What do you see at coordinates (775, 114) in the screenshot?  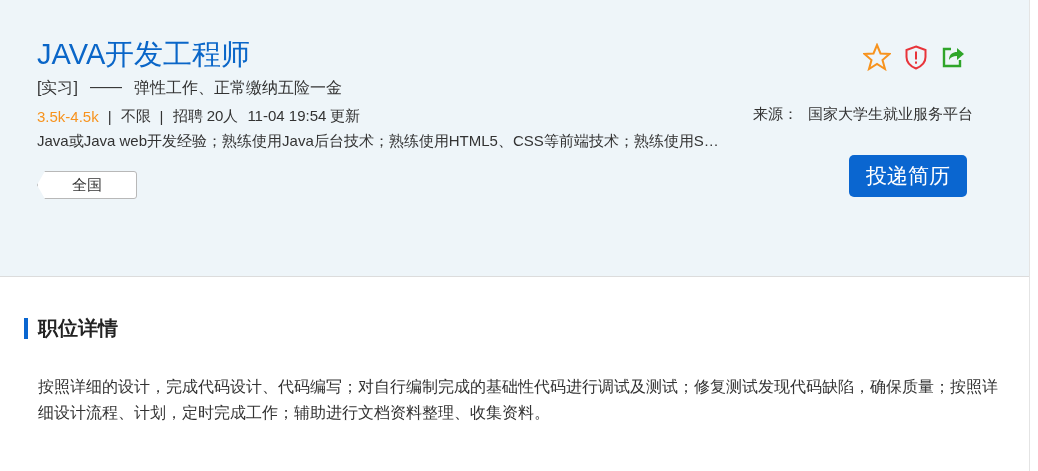 I see `source-label: 来源：` at bounding box center [775, 114].